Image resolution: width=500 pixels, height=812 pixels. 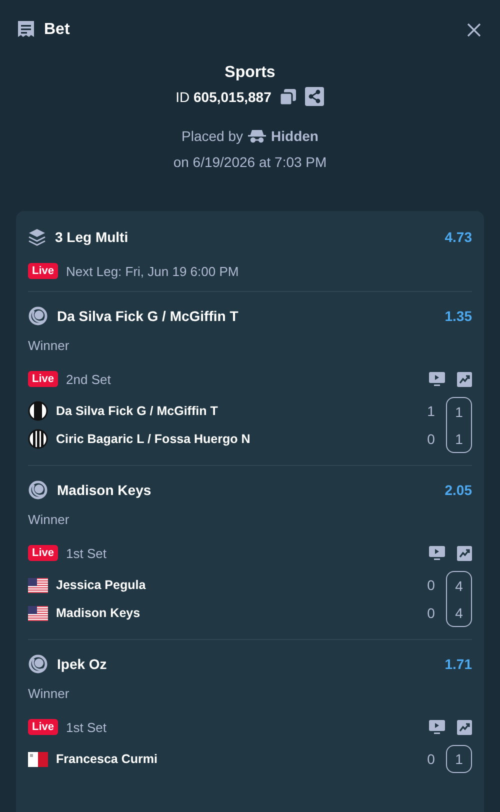 I want to click on layers-icon, so click(x=37, y=237).